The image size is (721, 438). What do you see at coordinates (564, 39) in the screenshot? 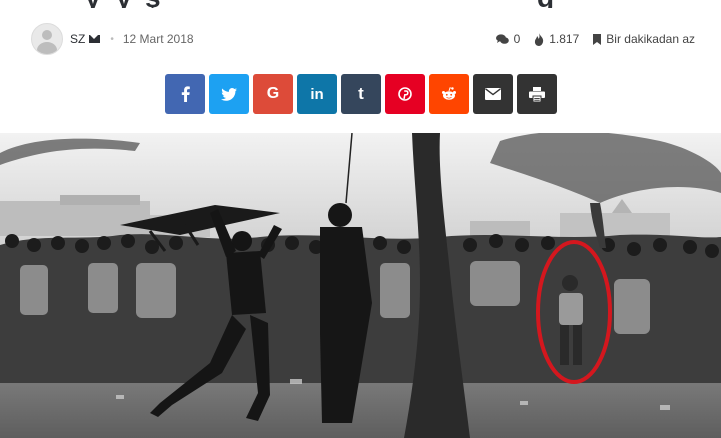
I see `views-count-value: 1.817` at bounding box center [564, 39].